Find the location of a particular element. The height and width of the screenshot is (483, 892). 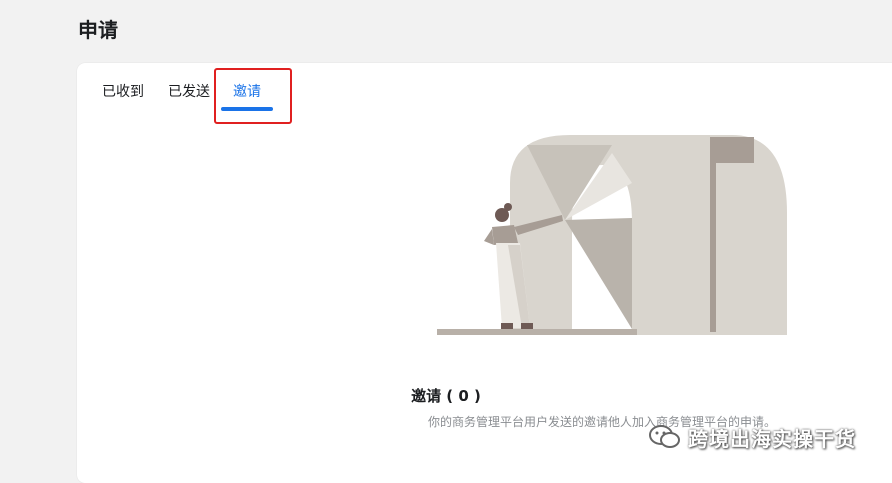

watermark: 跨境出海实操干货 is located at coordinates (768, 437).